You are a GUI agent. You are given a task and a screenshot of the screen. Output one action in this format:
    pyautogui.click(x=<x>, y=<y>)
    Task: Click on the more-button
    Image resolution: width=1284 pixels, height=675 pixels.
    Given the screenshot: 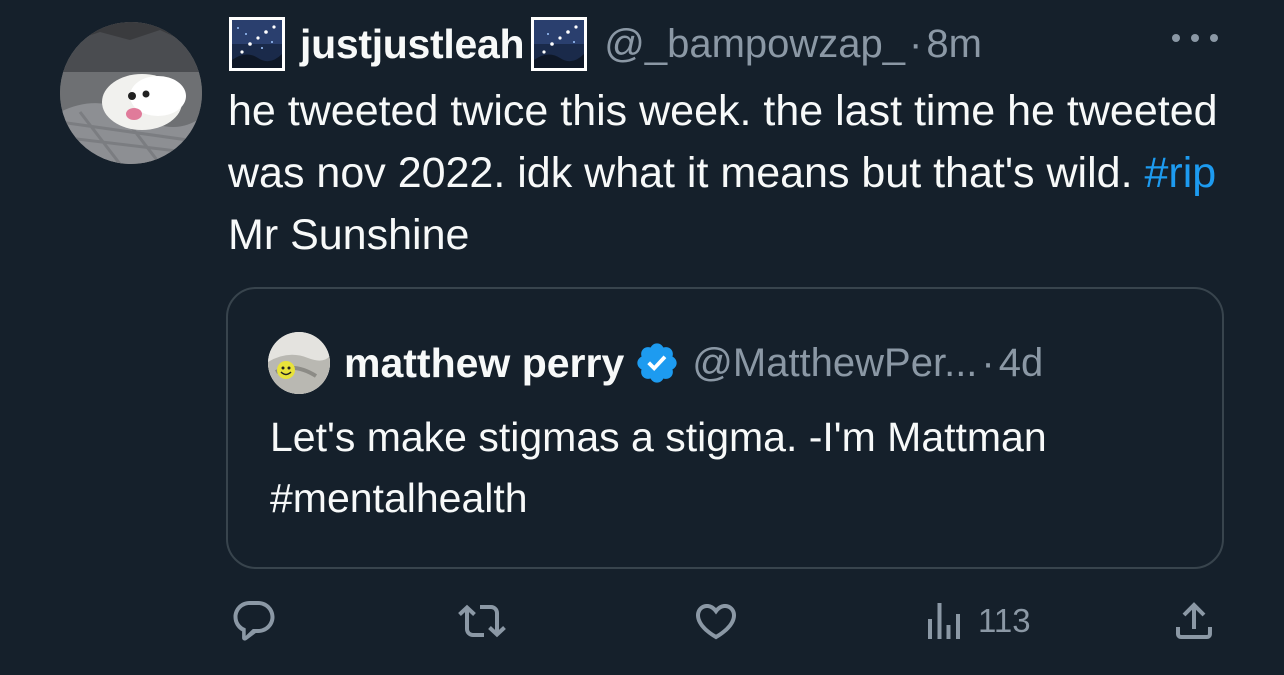 What is the action you would take?
    pyautogui.click(x=1195, y=38)
    